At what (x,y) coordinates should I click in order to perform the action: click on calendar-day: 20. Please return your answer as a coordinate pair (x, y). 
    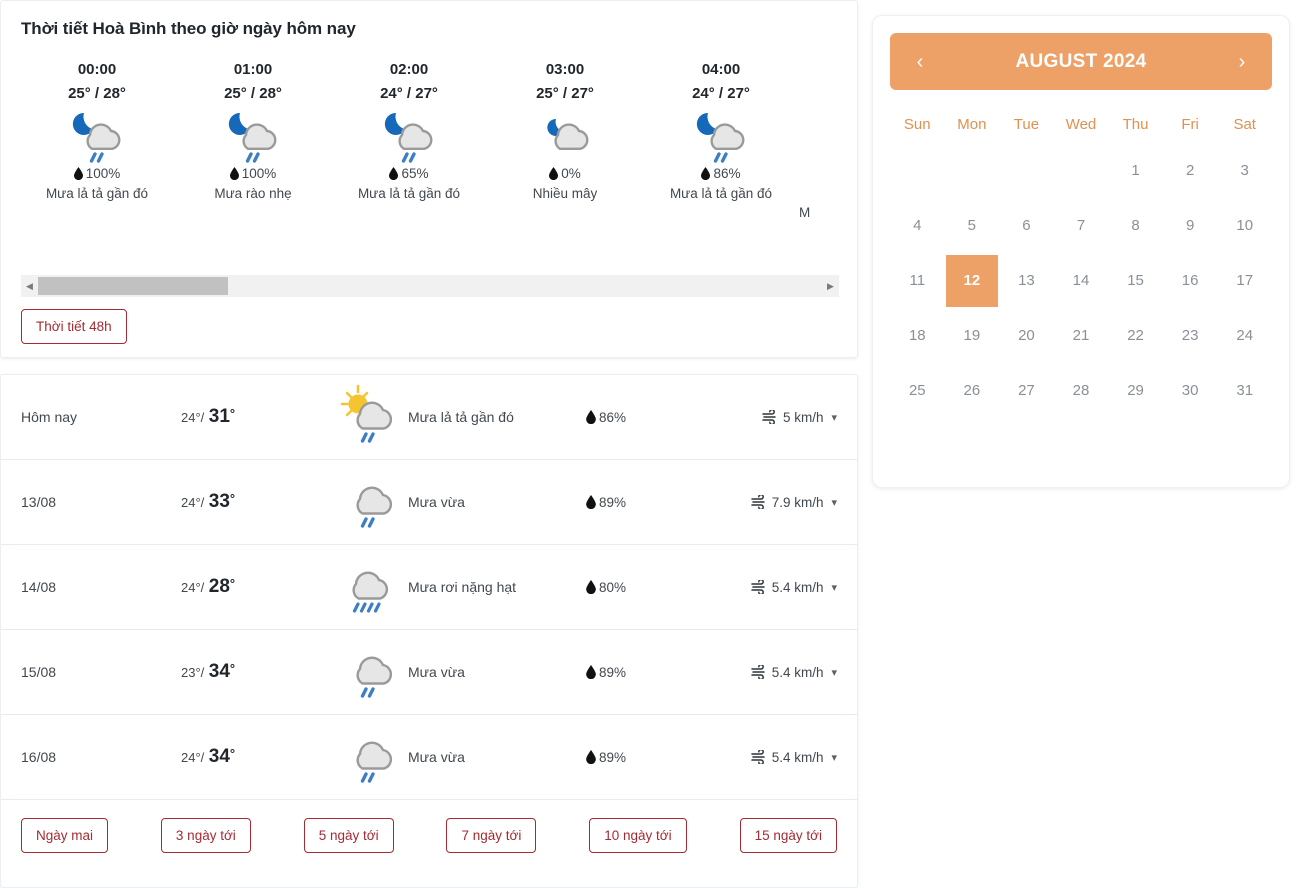
    Looking at the image, I should click on (1026, 335).